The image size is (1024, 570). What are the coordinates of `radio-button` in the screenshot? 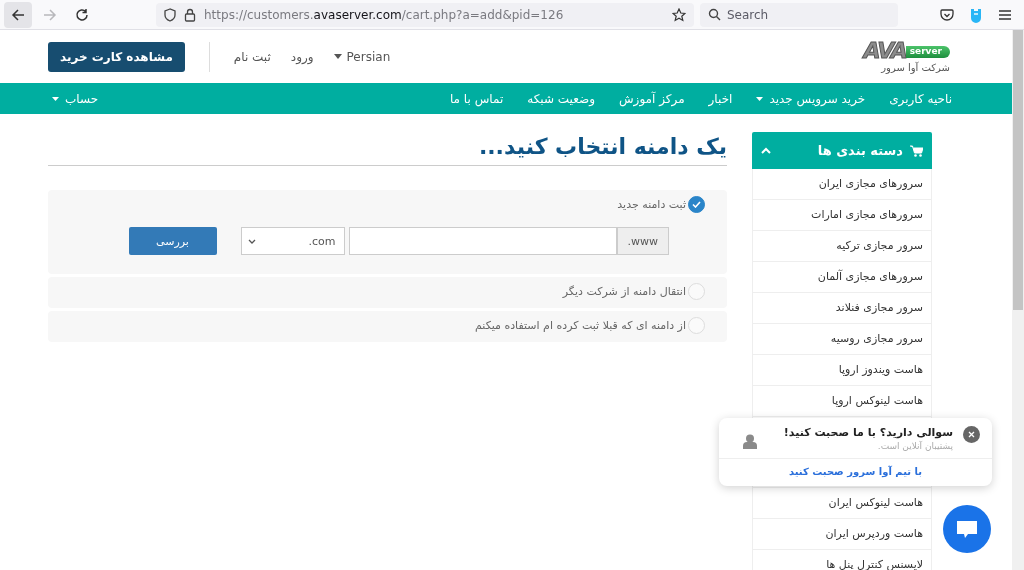 It's located at (696, 204).